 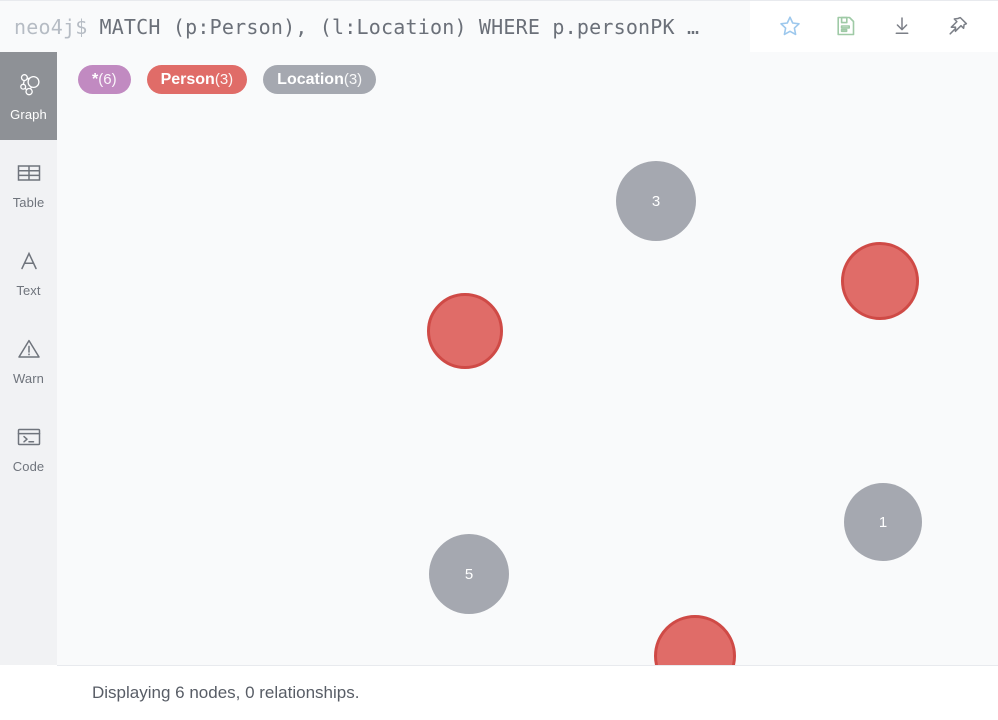 I want to click on sidebar-label-code: Code, so click(x=28, y=466).